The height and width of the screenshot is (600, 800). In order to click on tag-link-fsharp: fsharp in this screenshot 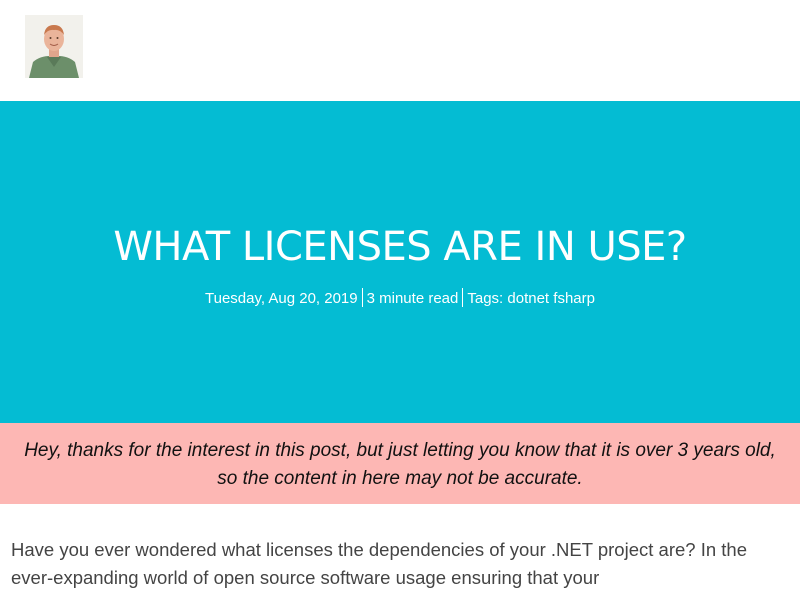, I will do `click(574, 298)`.